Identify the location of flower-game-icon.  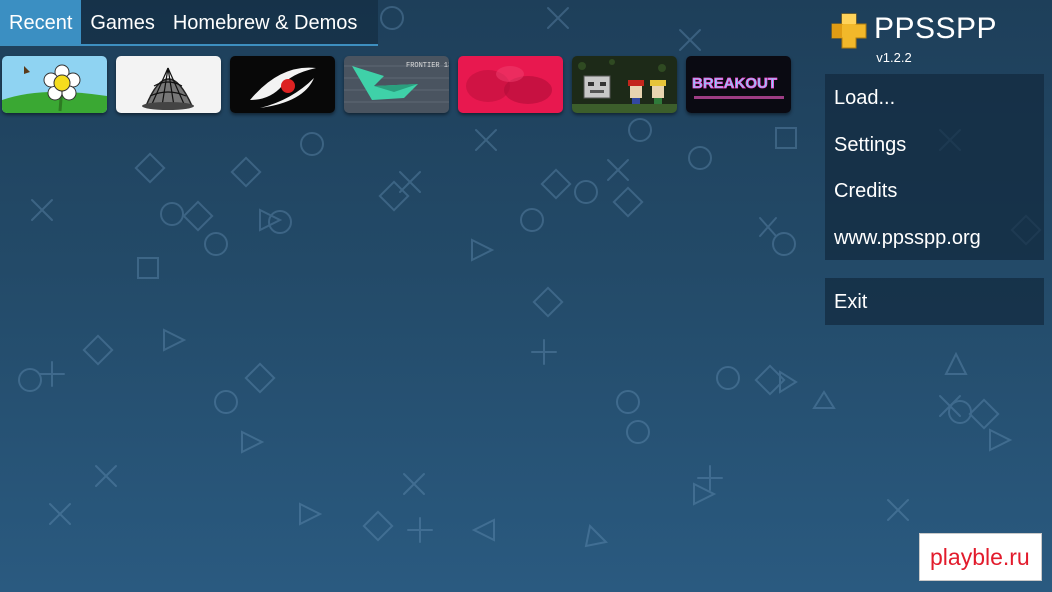
(54, 84).